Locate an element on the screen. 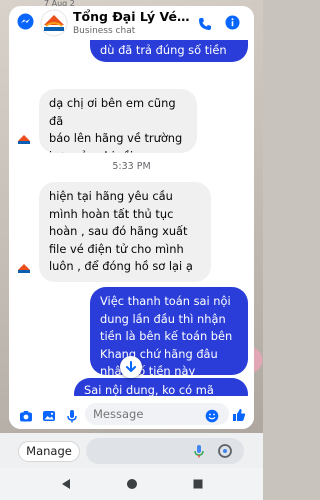 The width and height of the screenshot is (320, 500). page-subtitle: Business chat is located at coordinates (104, 31).